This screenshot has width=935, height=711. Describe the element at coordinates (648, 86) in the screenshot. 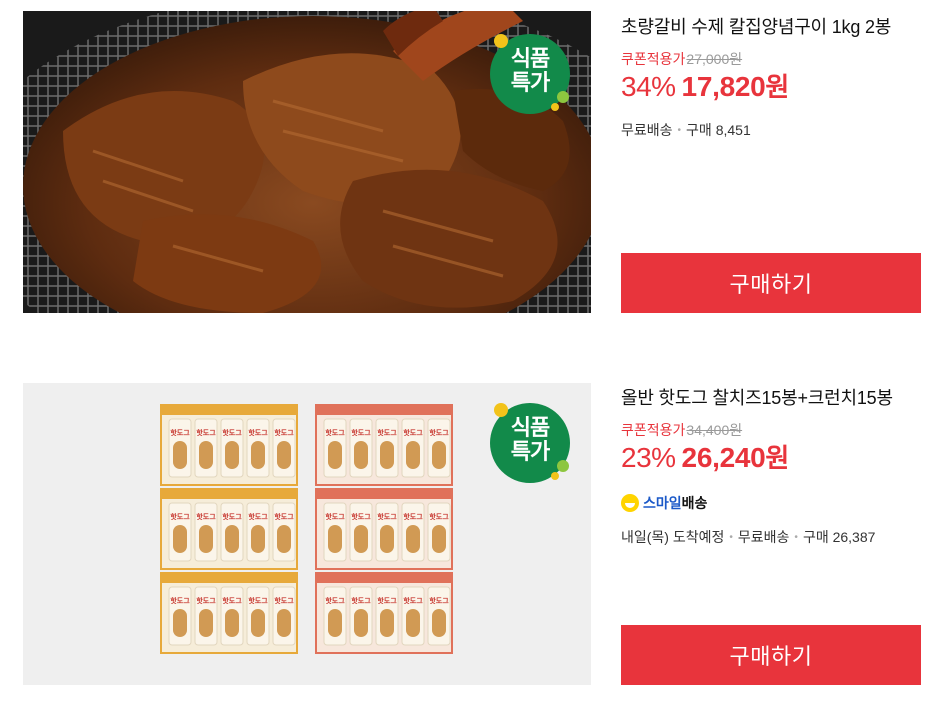

I see `discount-rate: 34%` at that location.